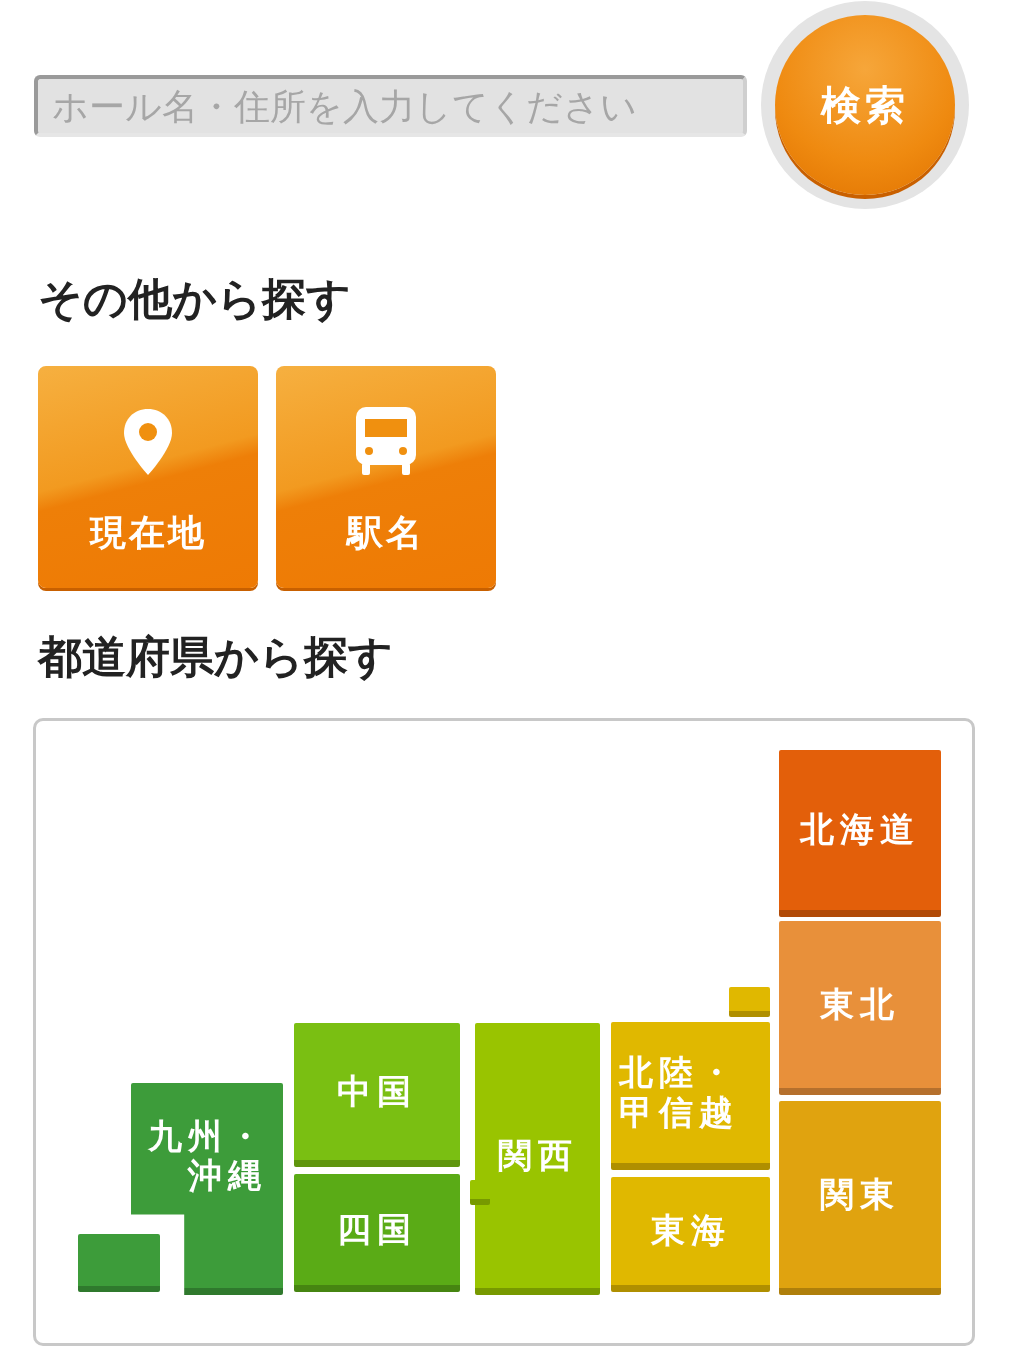  What do you see at coordinates (690, 1234) in the screenshot?
I see `region-button: 東海` at bounding box center [690, 1234].